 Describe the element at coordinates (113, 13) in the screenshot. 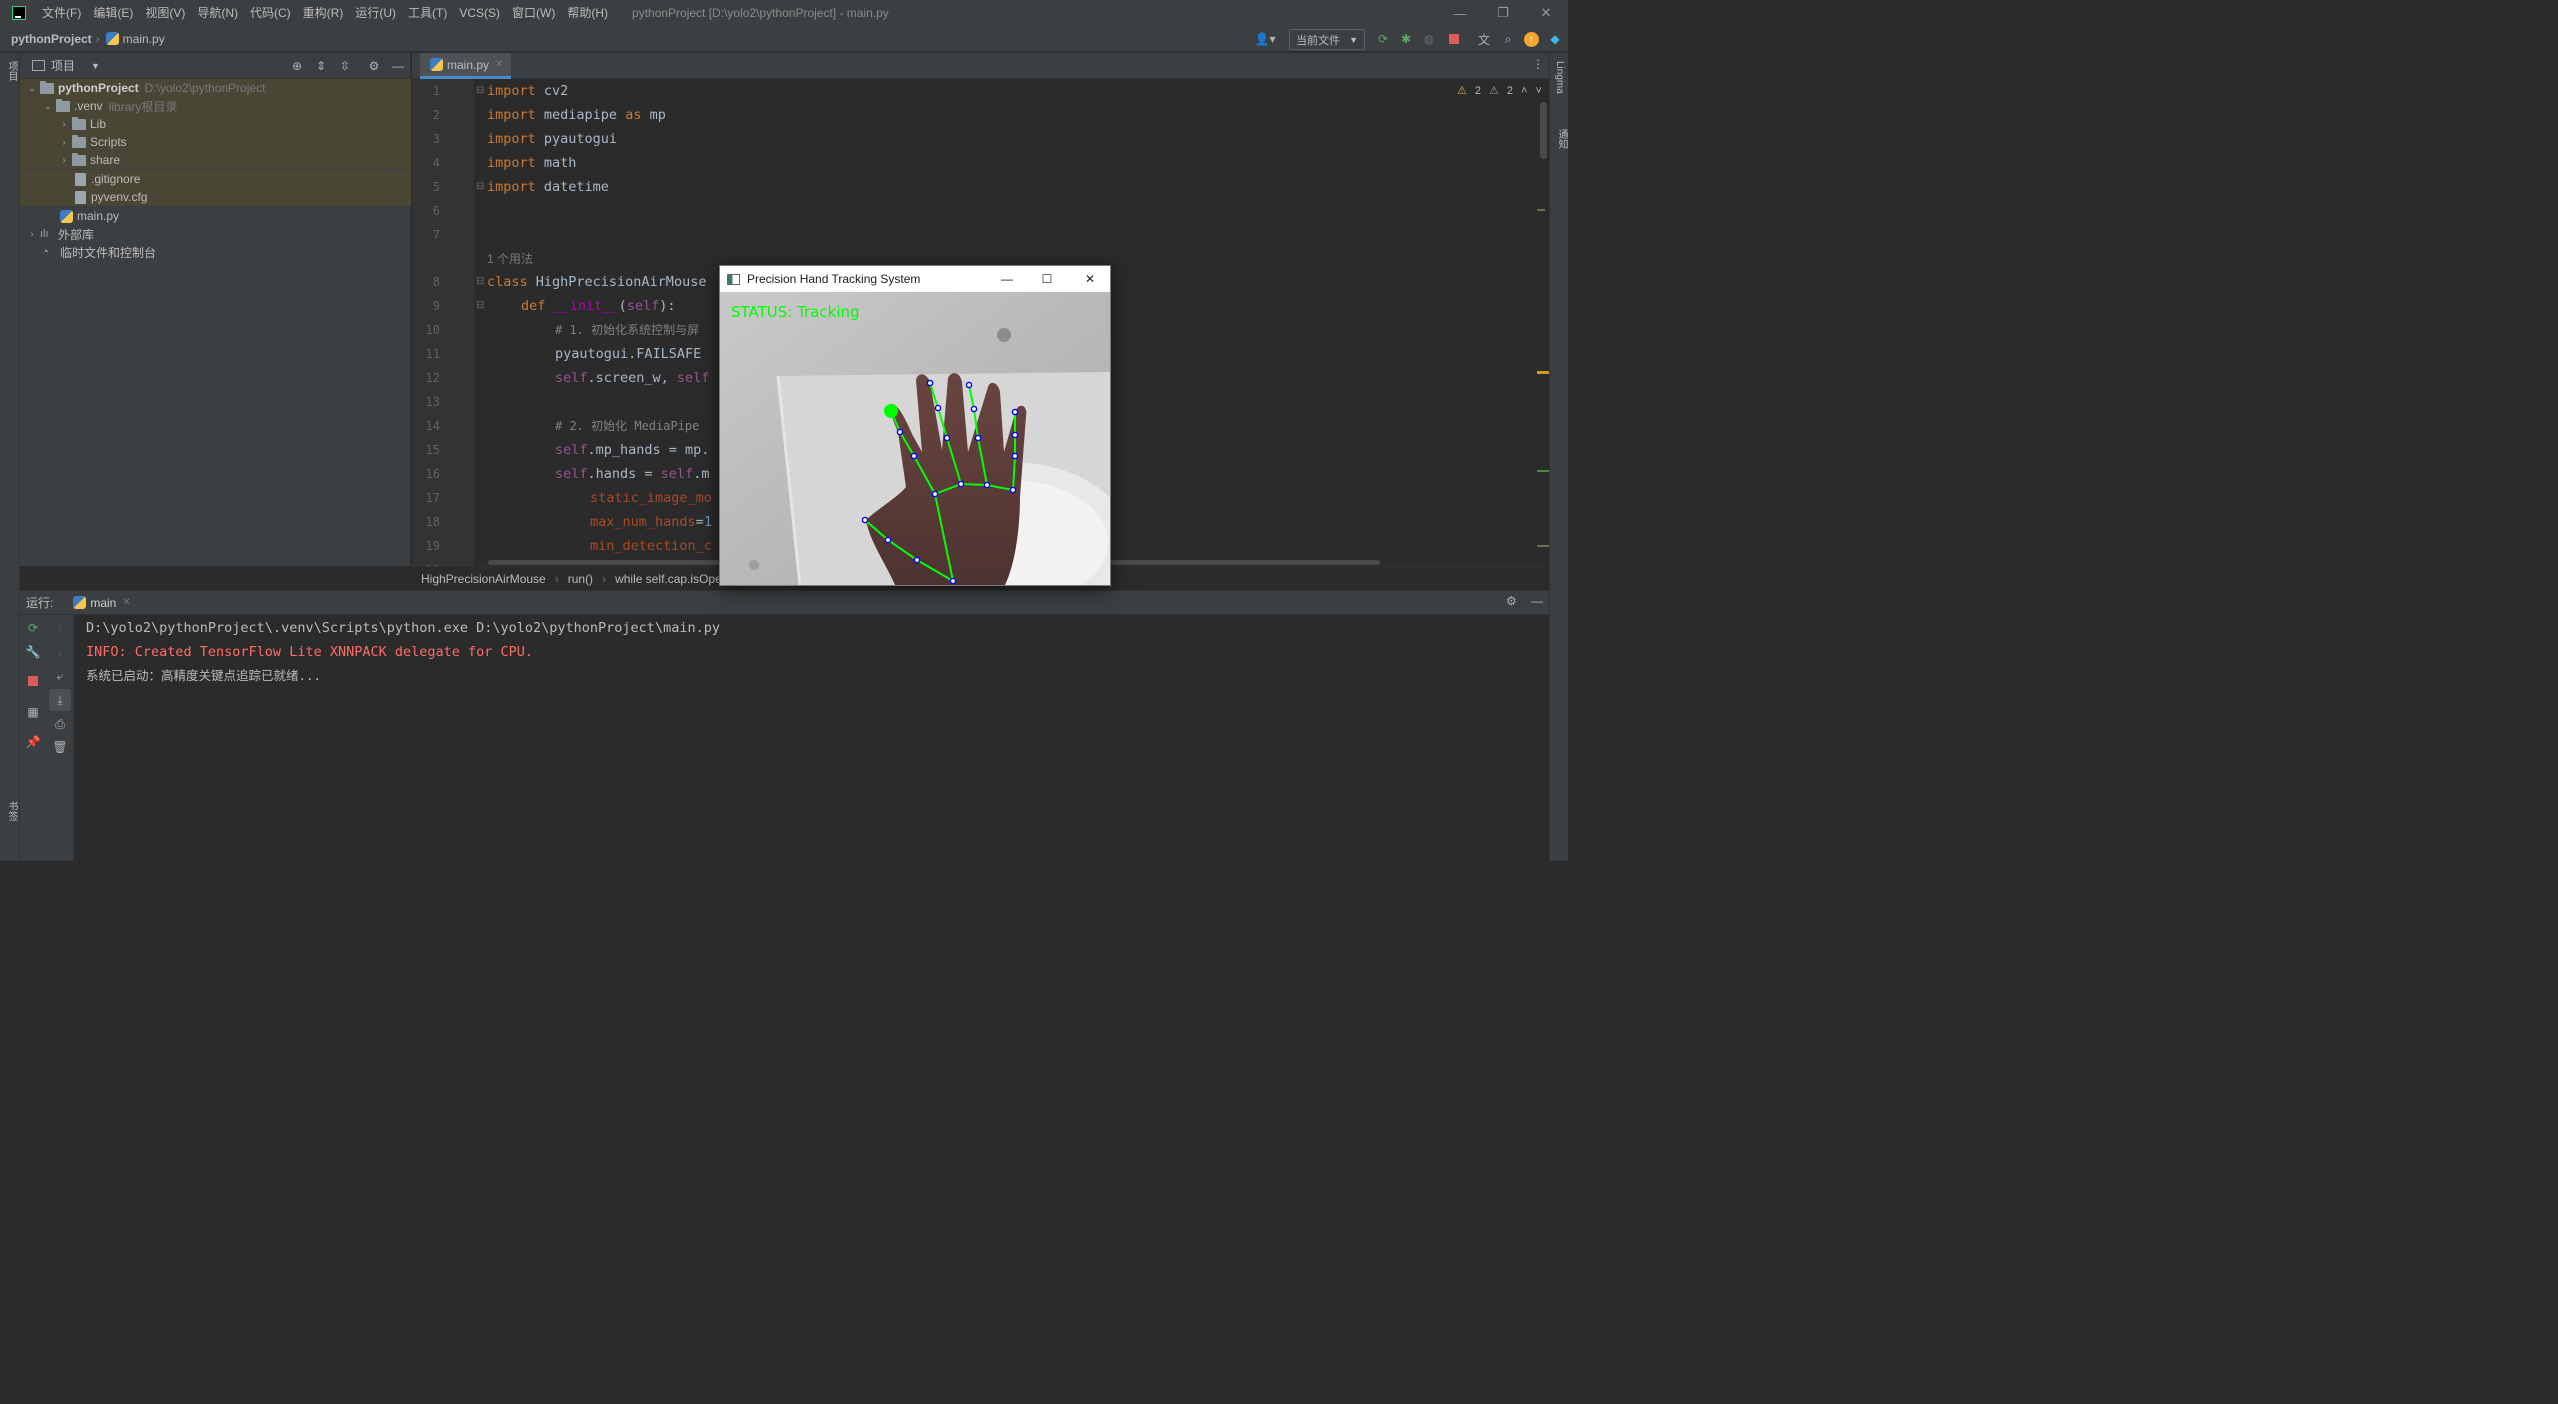

I see `menu-edit: 编辑(E)` at that location.